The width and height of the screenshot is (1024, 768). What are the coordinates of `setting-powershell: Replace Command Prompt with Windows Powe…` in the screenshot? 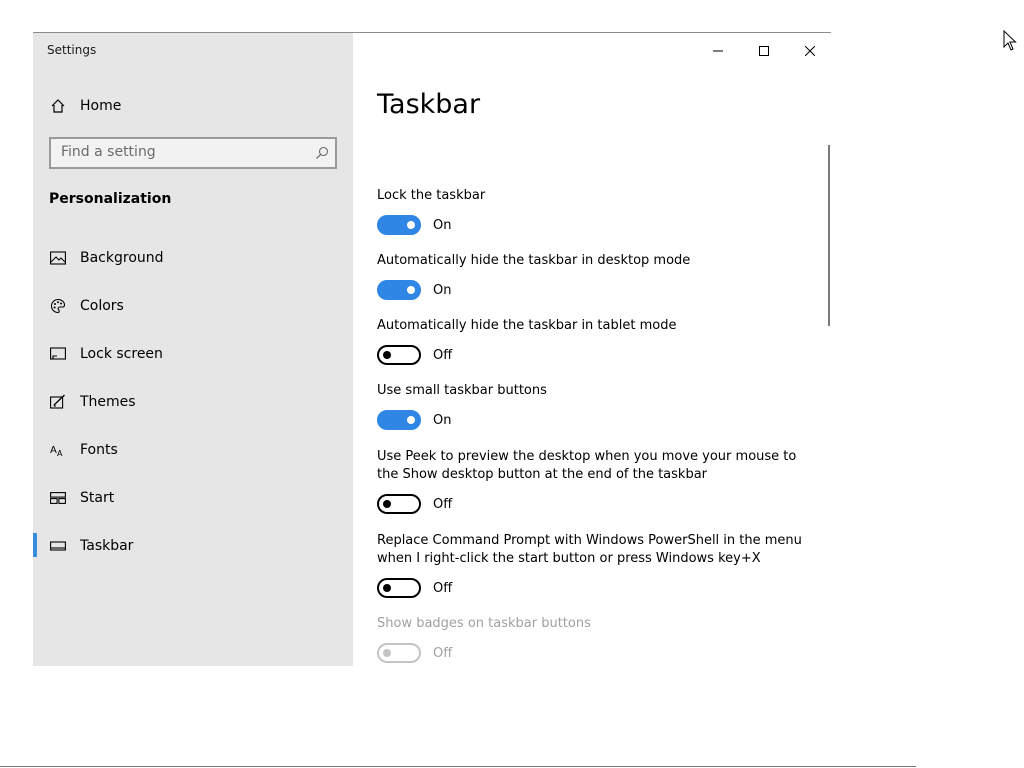 It's located at (597, 565).